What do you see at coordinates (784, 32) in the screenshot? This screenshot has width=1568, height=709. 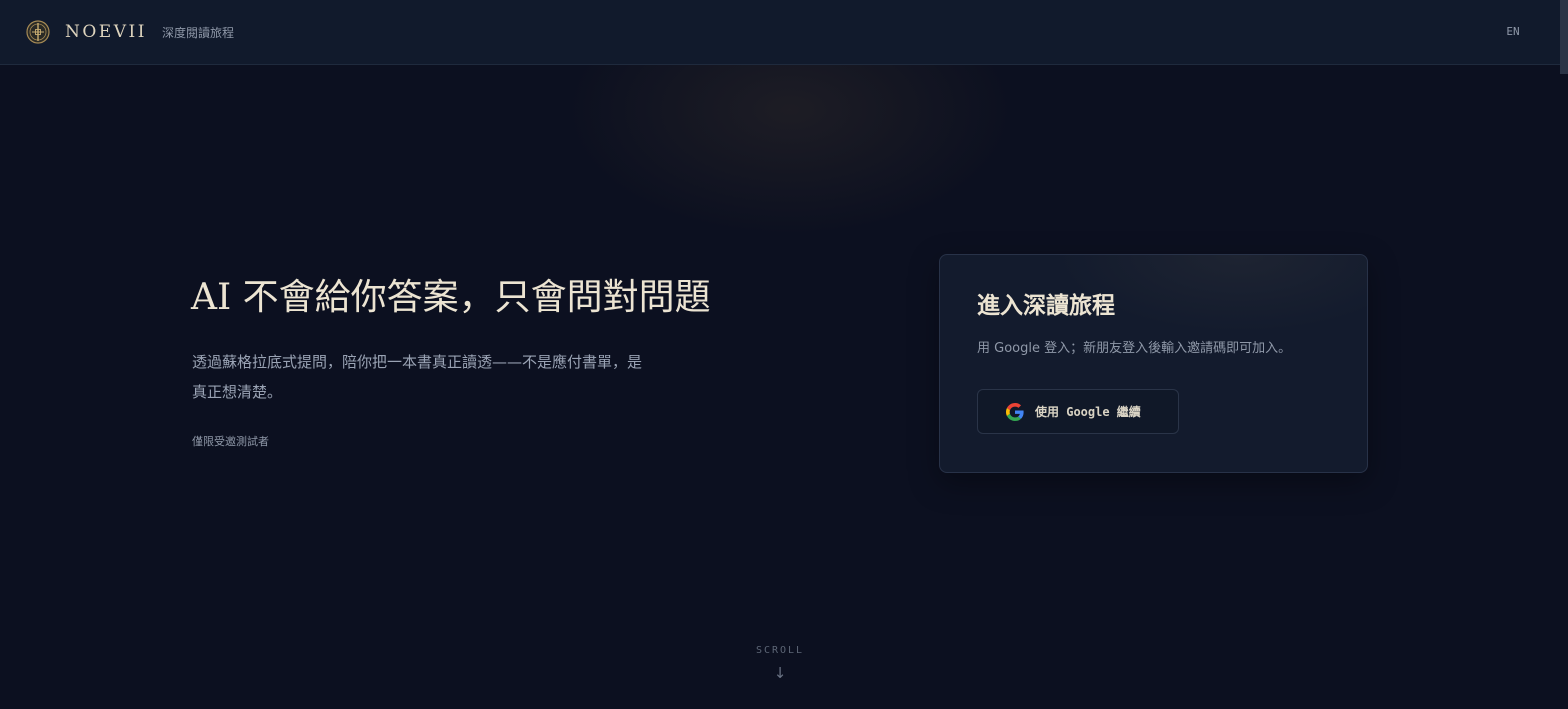 I see `top-header: NOEVII 深度閱讀旅程 EN` at bounding box center [784, 32].